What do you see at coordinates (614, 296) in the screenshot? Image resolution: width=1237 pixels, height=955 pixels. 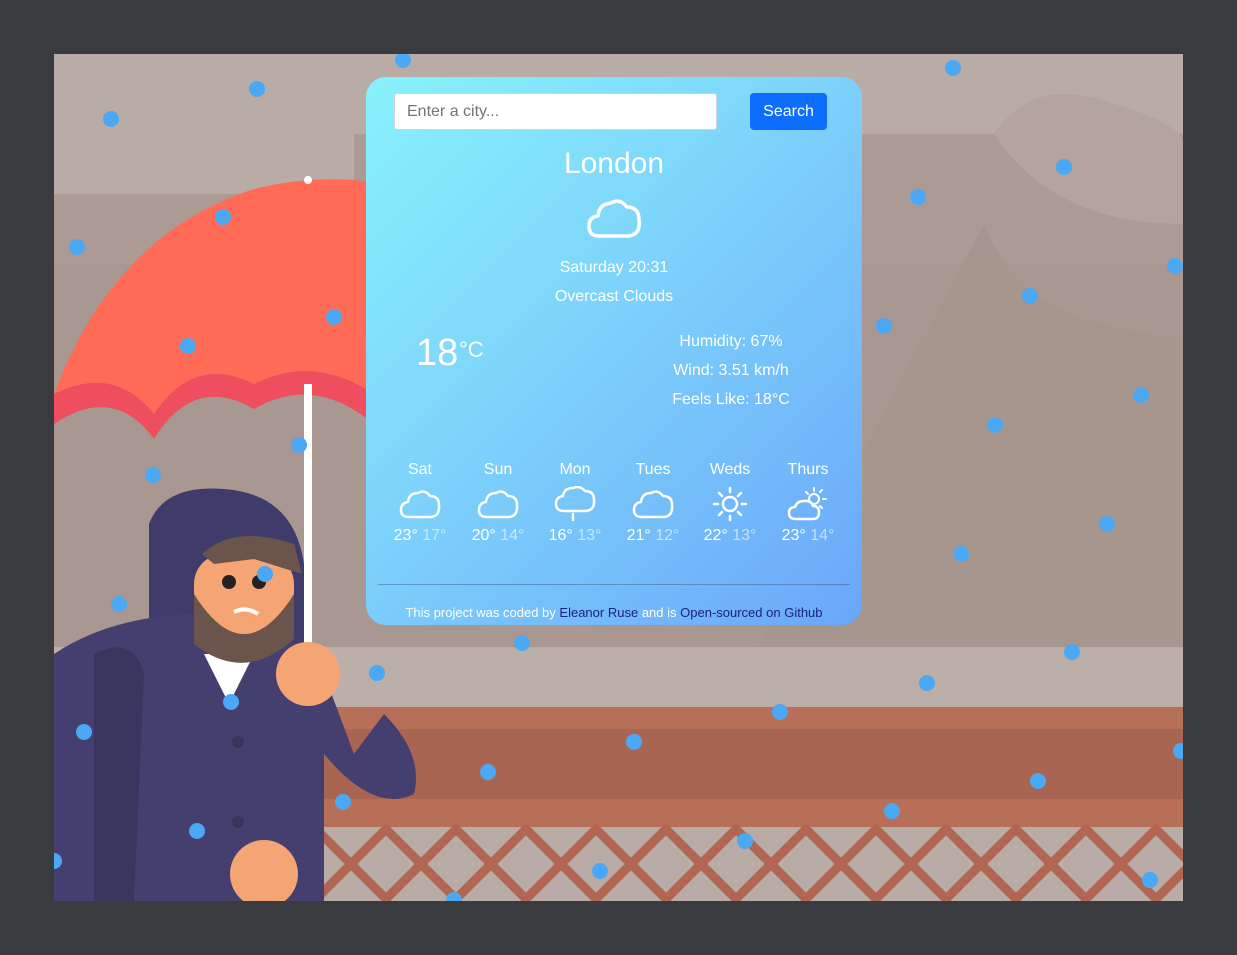 I see `weather-description: Overcast Clouds` at bounding box center [614, 296].